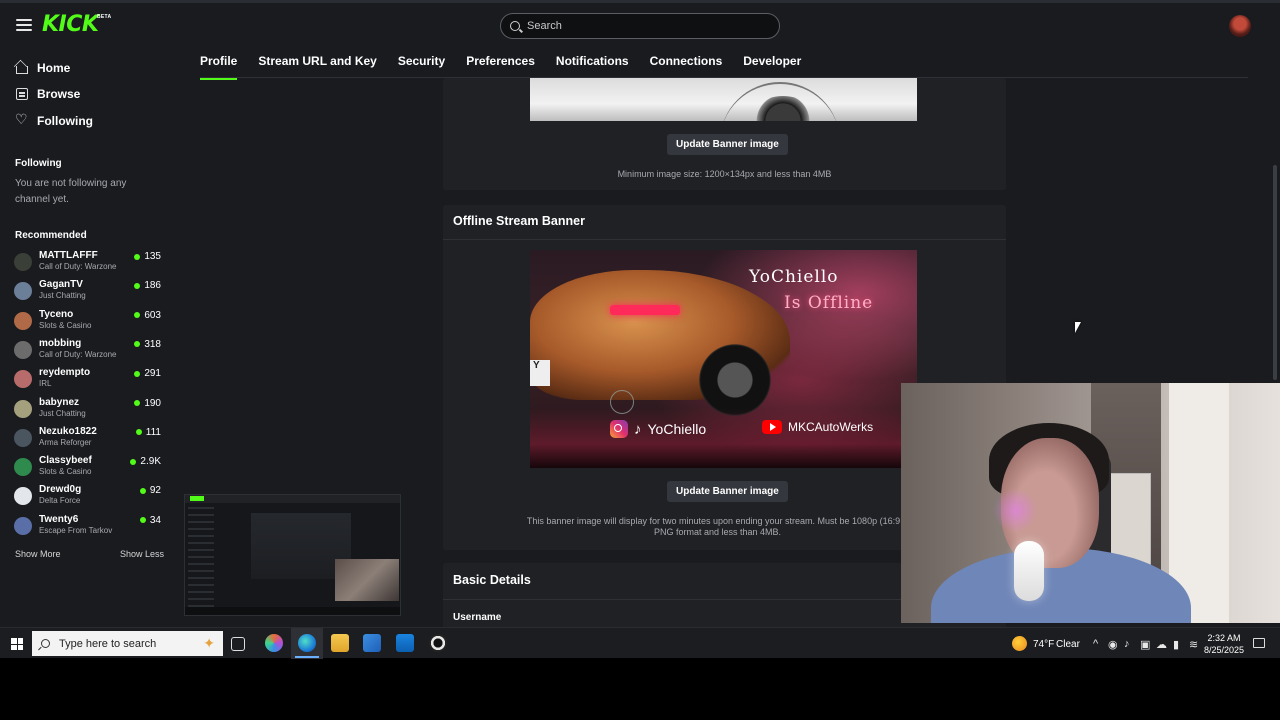 The image size is (1280, 720). What do you see at coordinates (24, 25) in the screenshot?
I see `hamburger-menu-icon` at bounding box center [24, 25].